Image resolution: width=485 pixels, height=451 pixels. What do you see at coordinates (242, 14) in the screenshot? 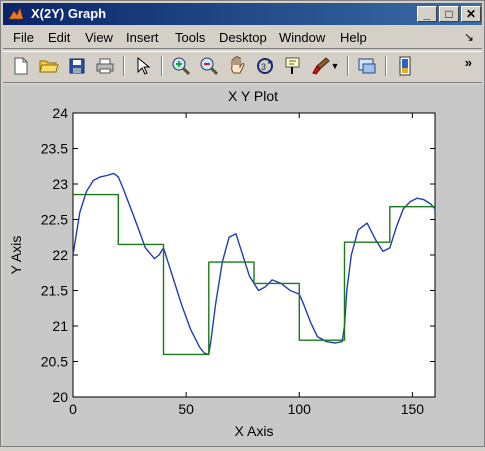
I see `title-bar: X(2Y) Graph _ □ ✕` at bounding box center [242, 14].